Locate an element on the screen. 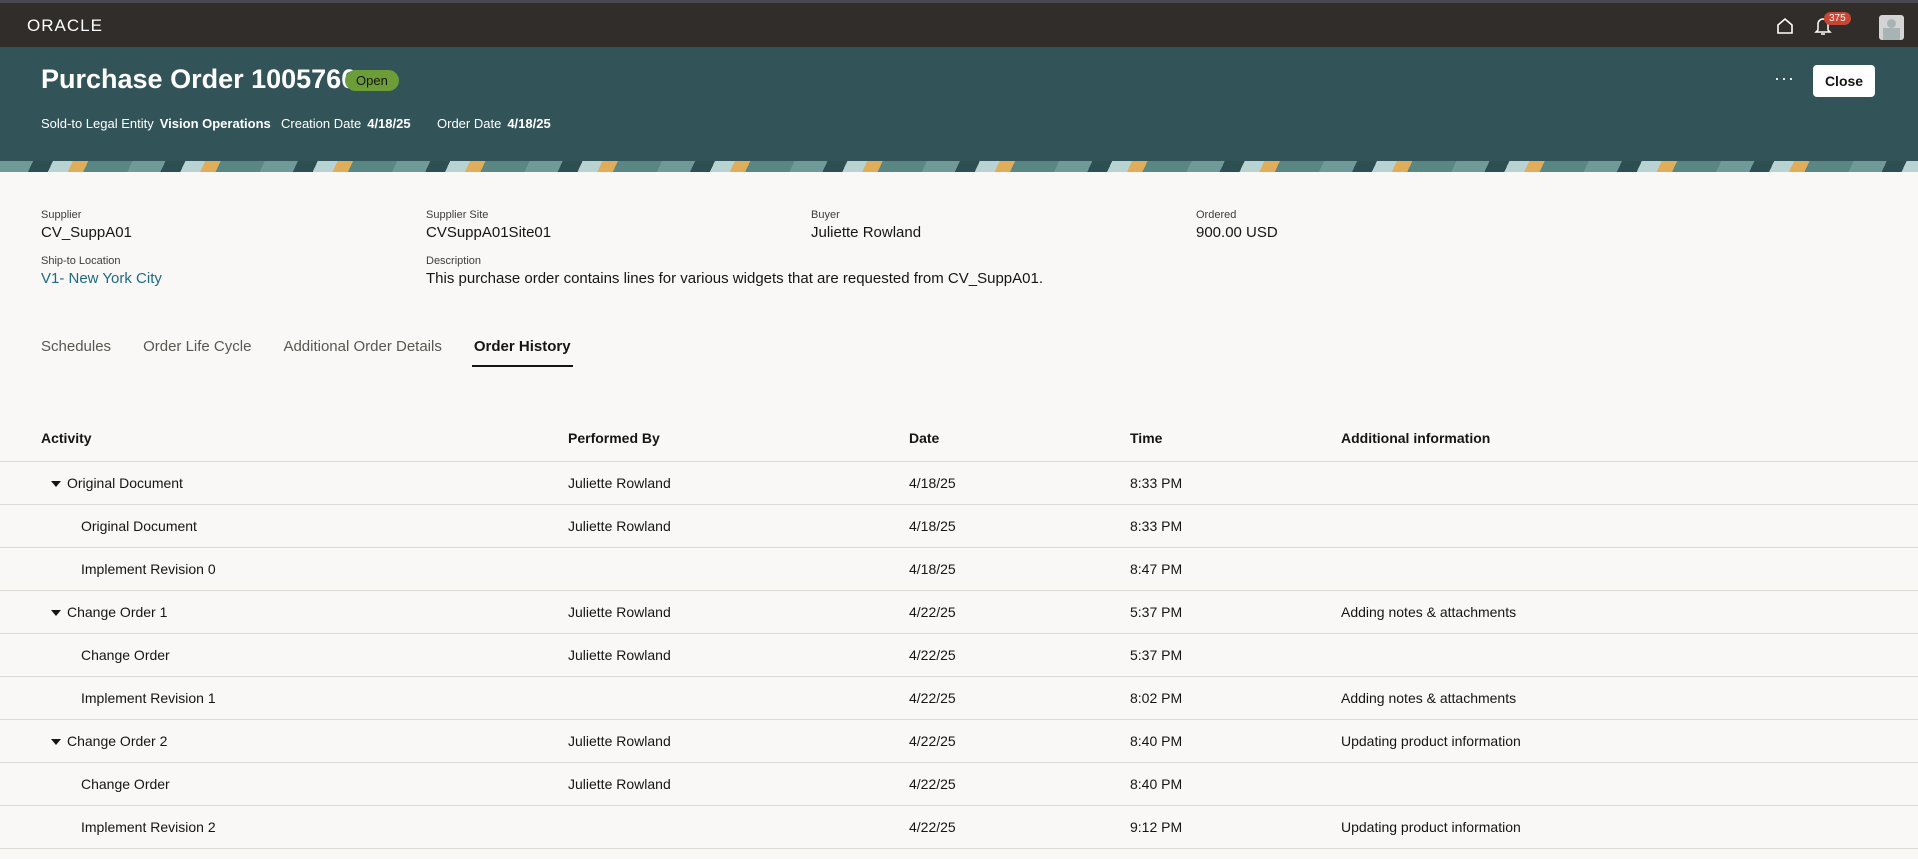 The width and height of the screenshot is (1918, 859). tab-schedules: Schedules is located at coordinates (76, 352).